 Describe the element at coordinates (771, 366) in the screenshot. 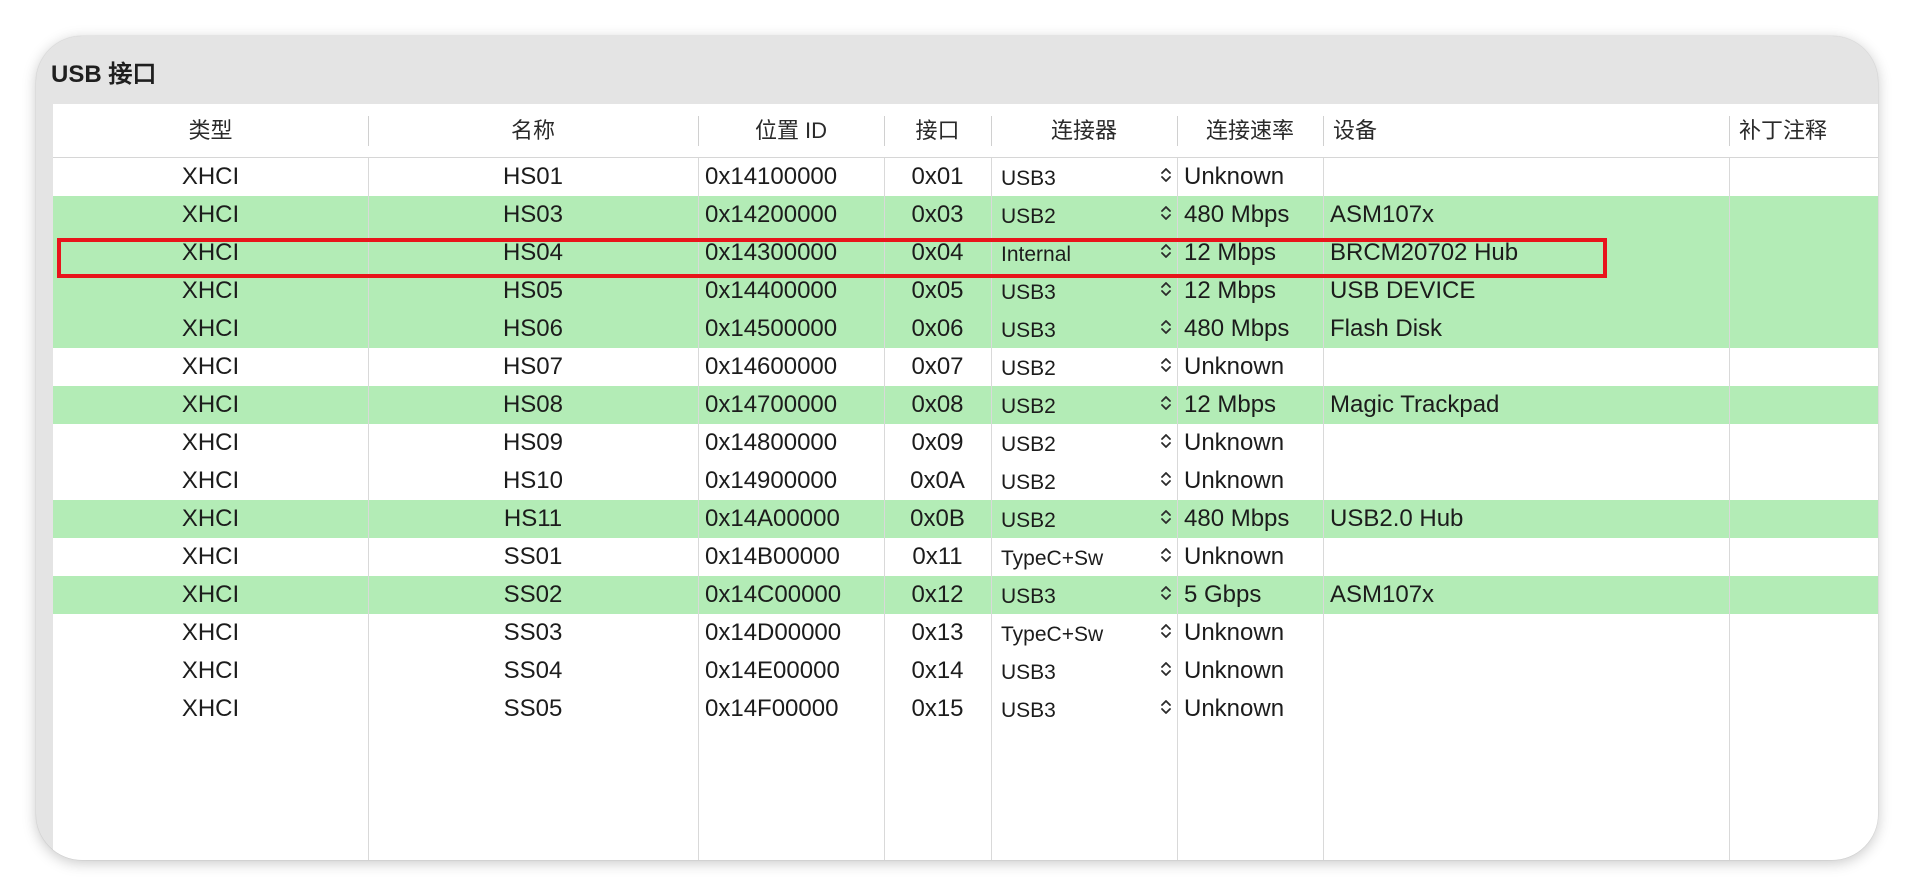

I see `cell-location-id: 0x14600000` at that location.